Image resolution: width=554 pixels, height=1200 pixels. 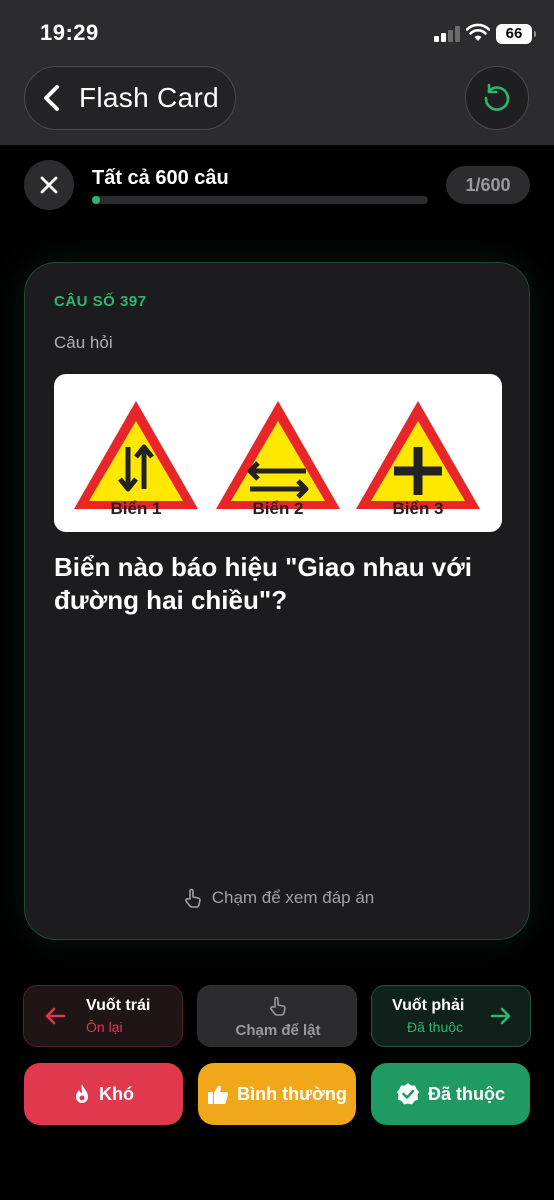 I want to click on tap-hint-label: Chạm để xem đáp án, so click(x=293, y=897).